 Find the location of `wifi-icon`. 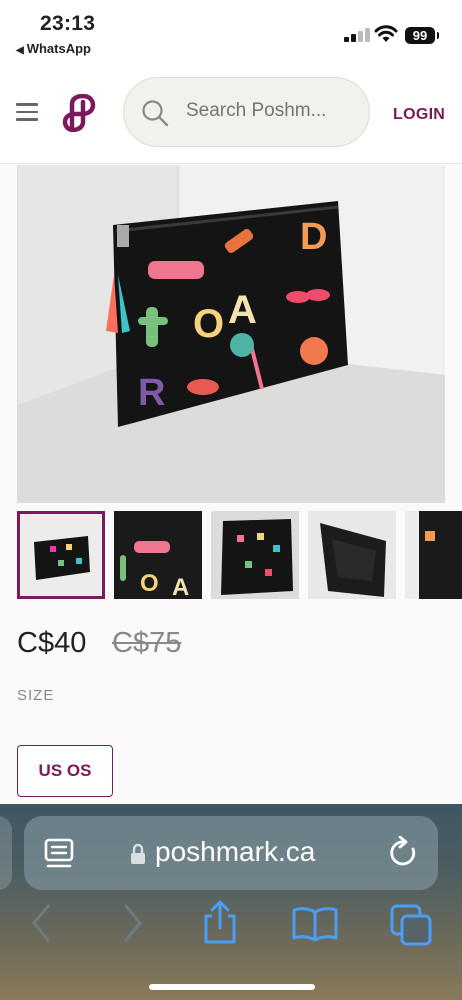

wifi-icon is located at coordinates (386, 33).